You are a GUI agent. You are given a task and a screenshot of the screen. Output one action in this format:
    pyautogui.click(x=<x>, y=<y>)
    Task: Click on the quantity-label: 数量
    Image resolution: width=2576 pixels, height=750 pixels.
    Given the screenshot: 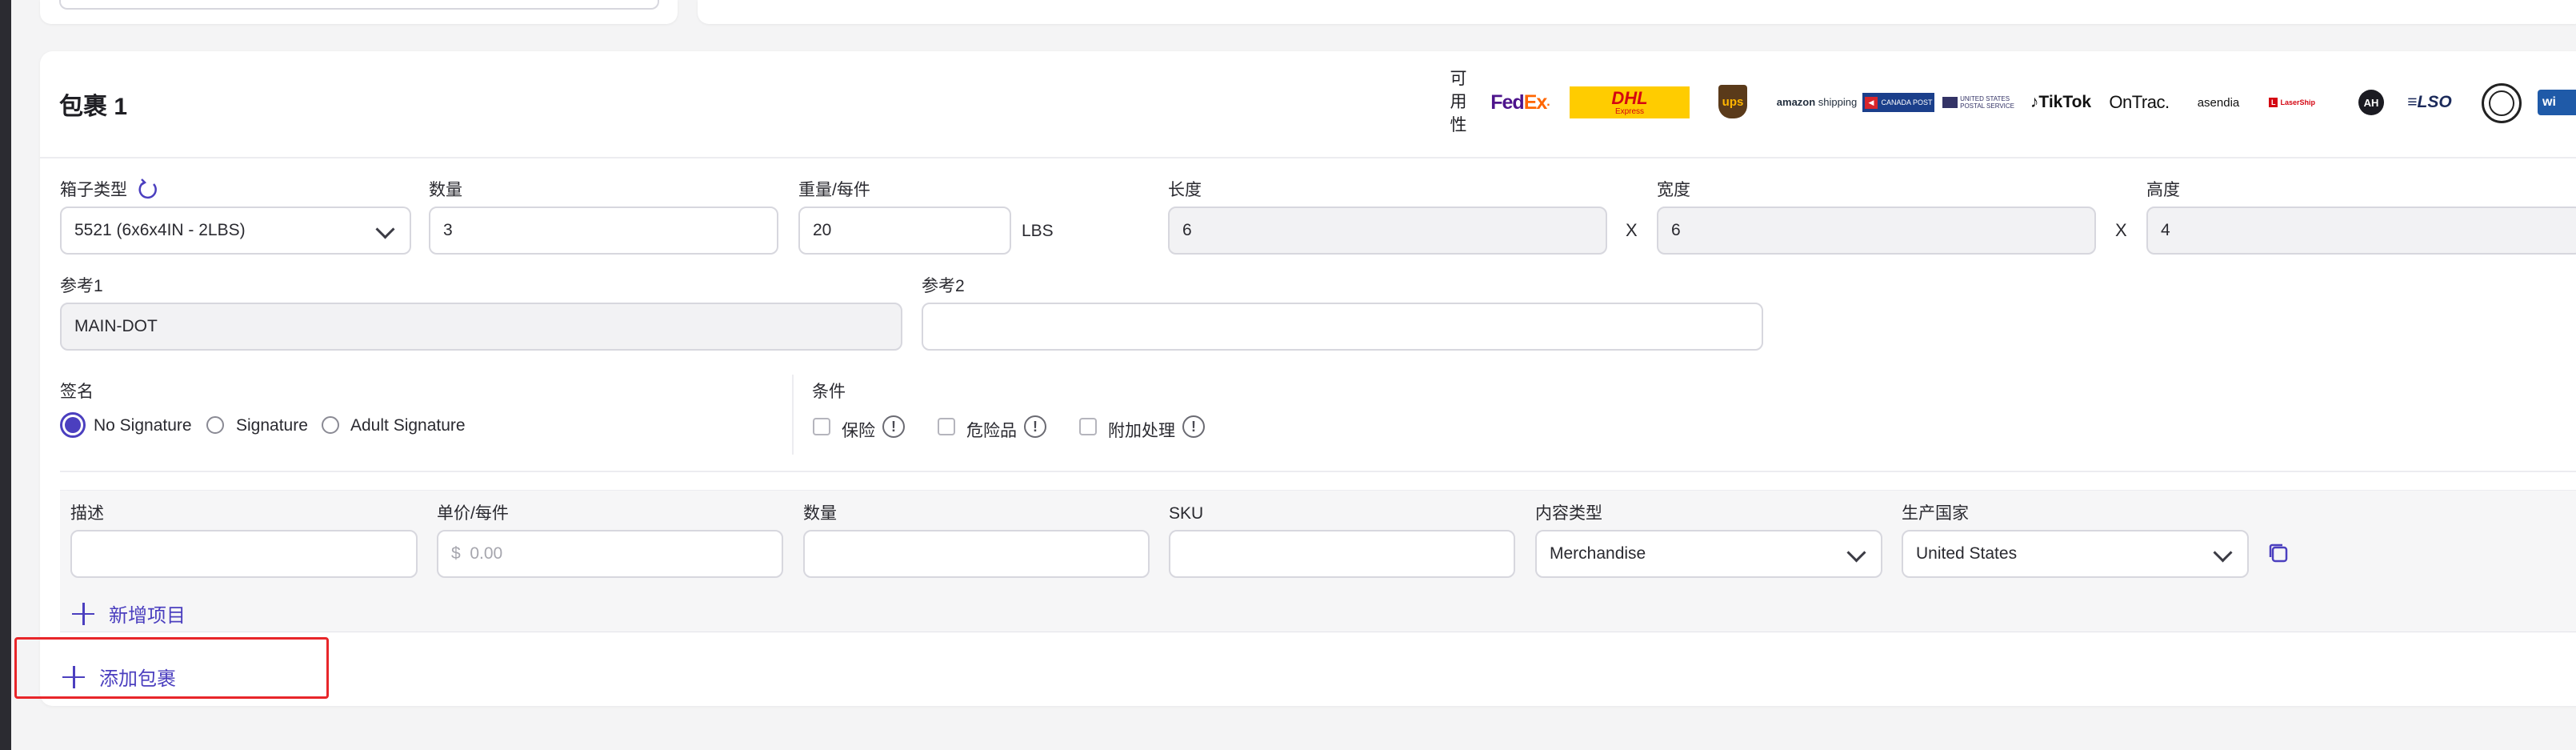 What is the action you would take?
    pyautogui.click(x=445, y=190)
    